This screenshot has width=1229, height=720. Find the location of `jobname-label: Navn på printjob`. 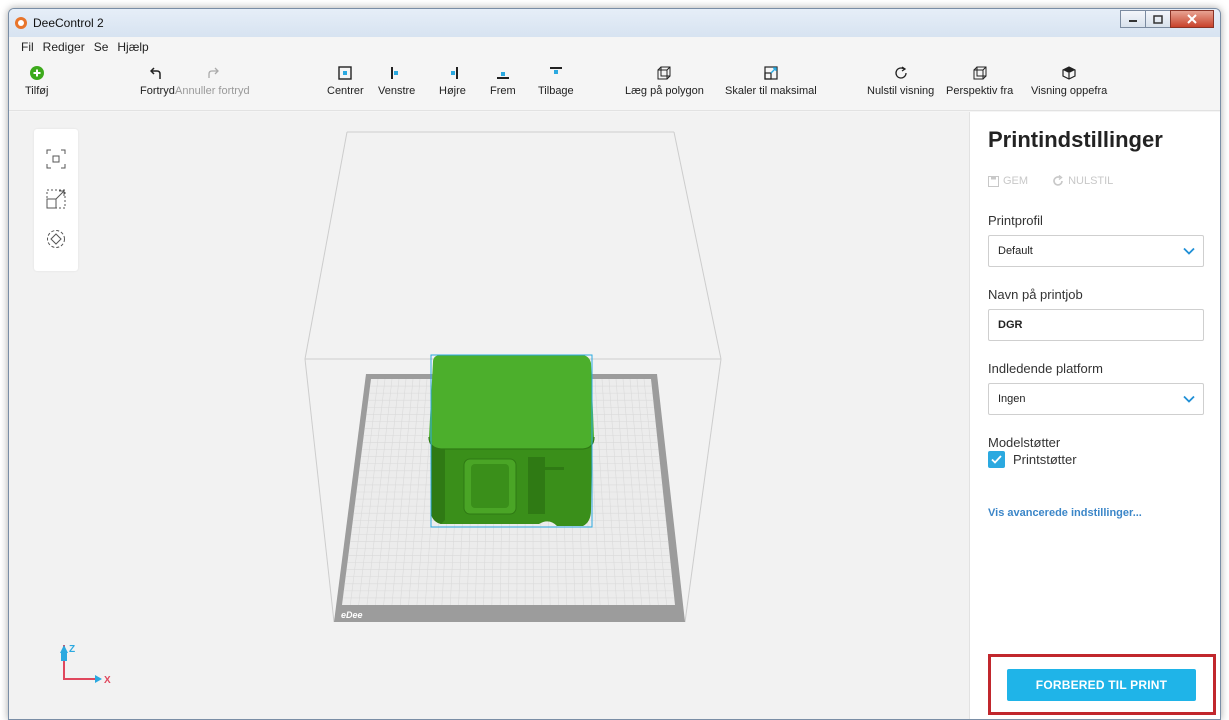

jobname-label: Navn på printjob is located at coordinates (1035, 294).